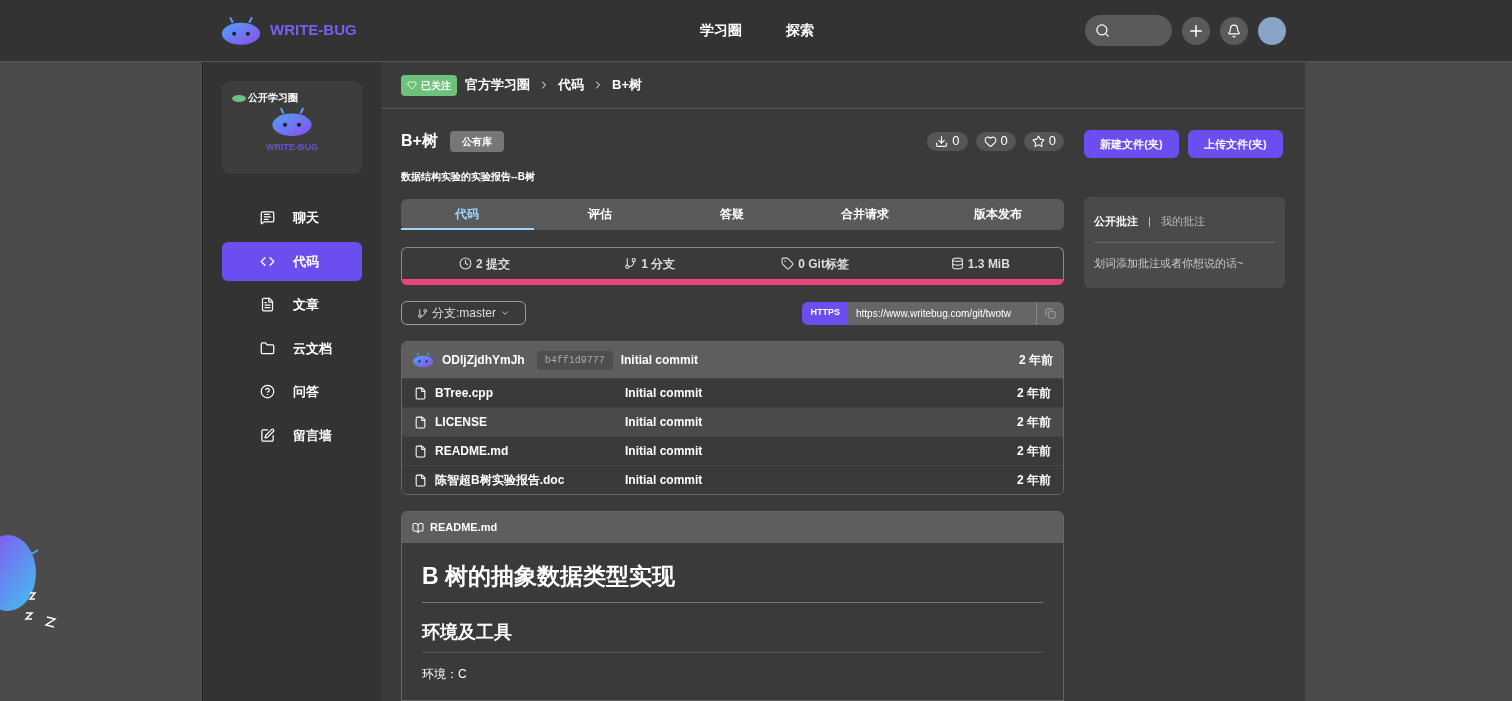 The image size is (1512, 701). What do you see at coordinates (419, 141) in the screenshot?
I see `repo-title: B+树` at bounding box center [419, 141].